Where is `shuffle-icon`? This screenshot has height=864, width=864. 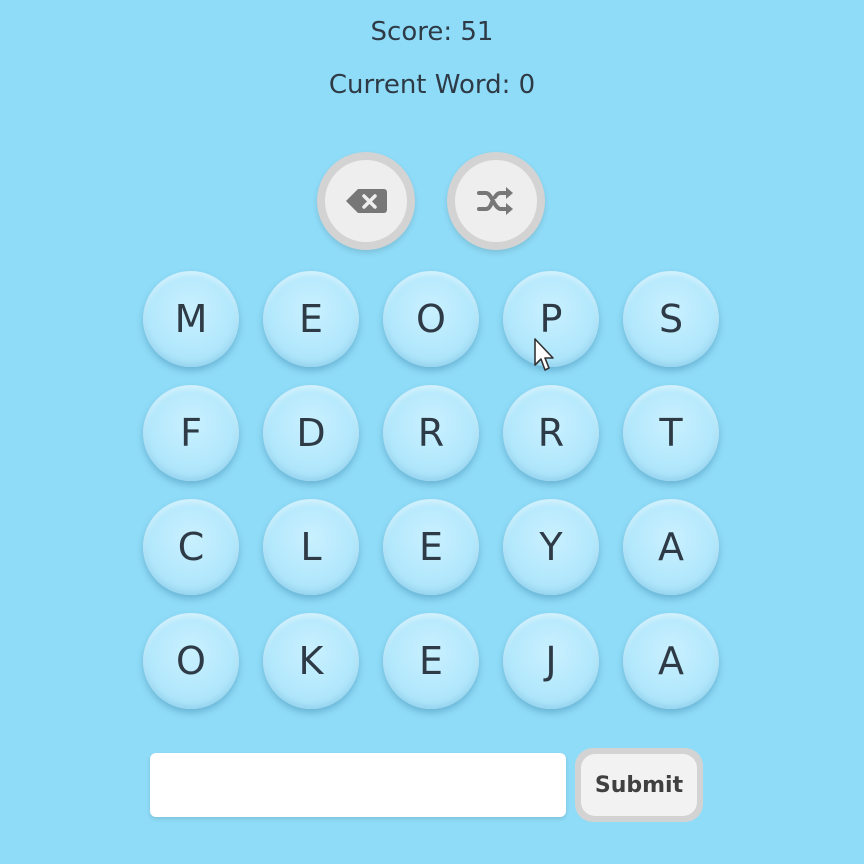
shuffle-icon is located at coordinates (495, 201).